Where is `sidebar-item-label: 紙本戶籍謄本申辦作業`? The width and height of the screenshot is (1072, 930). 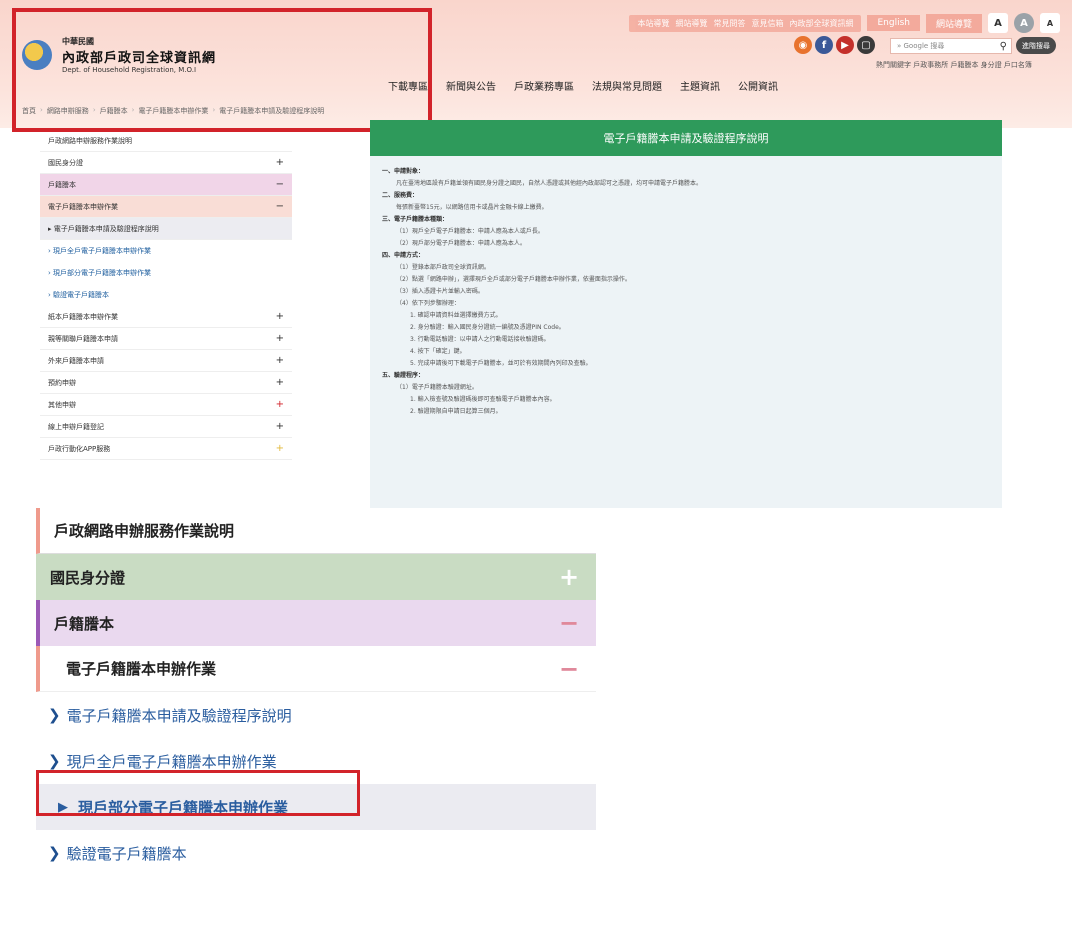
sidebar-item-label: 紙本戶籍謄本申辦作業 is located at coordinates (83, 316).